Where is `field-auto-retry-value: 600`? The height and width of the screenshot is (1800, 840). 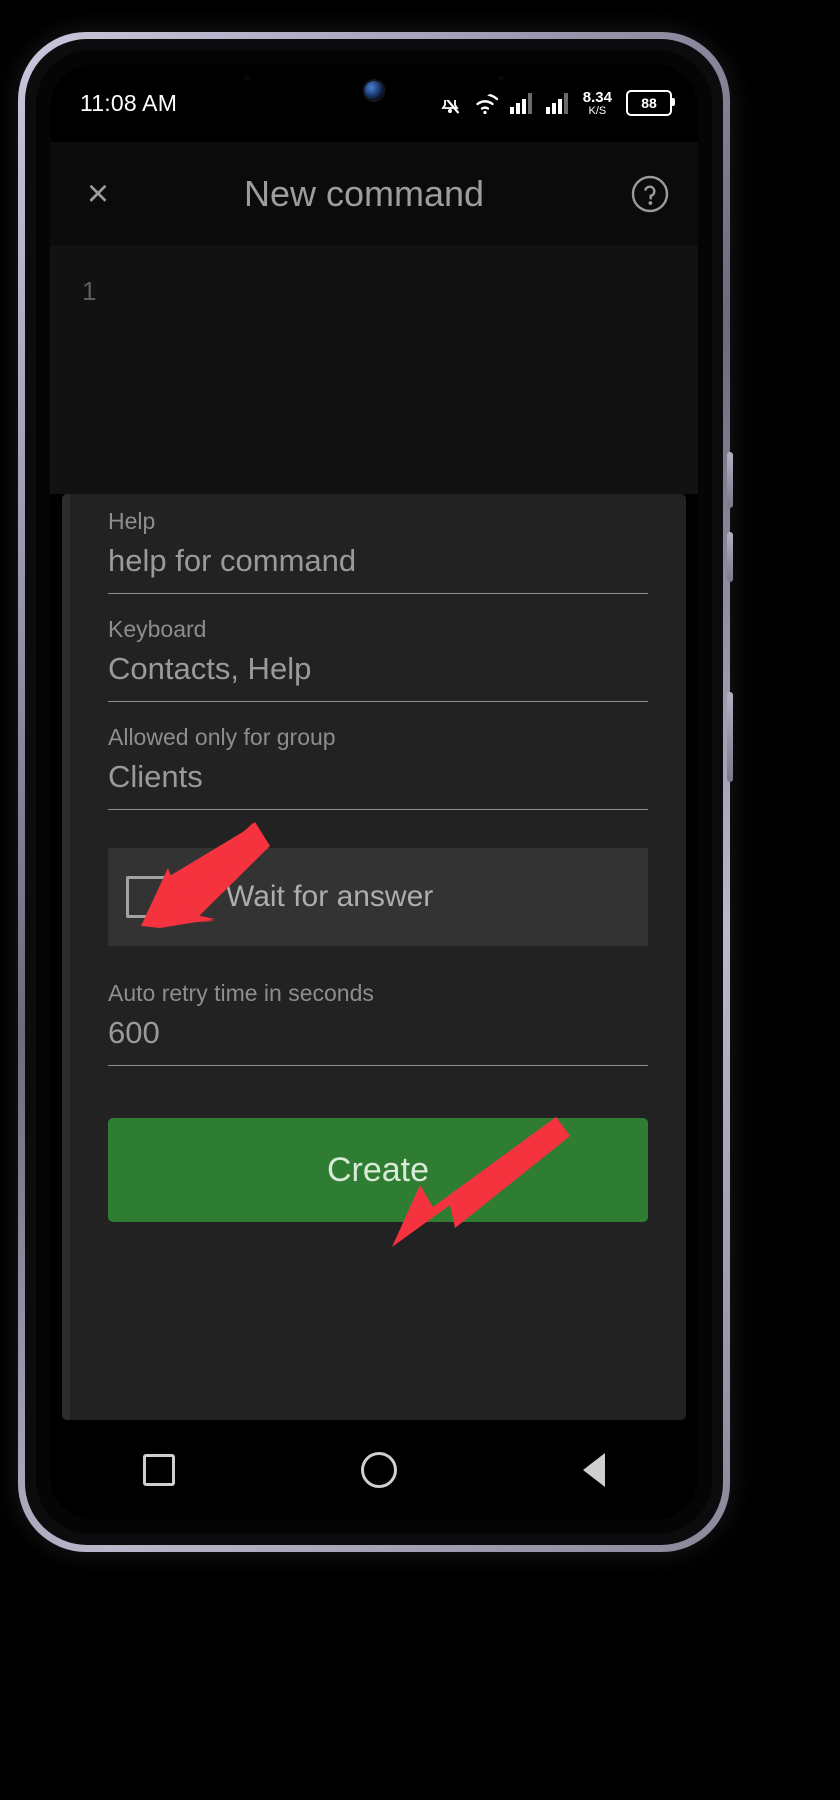 field-auto-retry-value: 600 is located at coordinates (134, 1032).